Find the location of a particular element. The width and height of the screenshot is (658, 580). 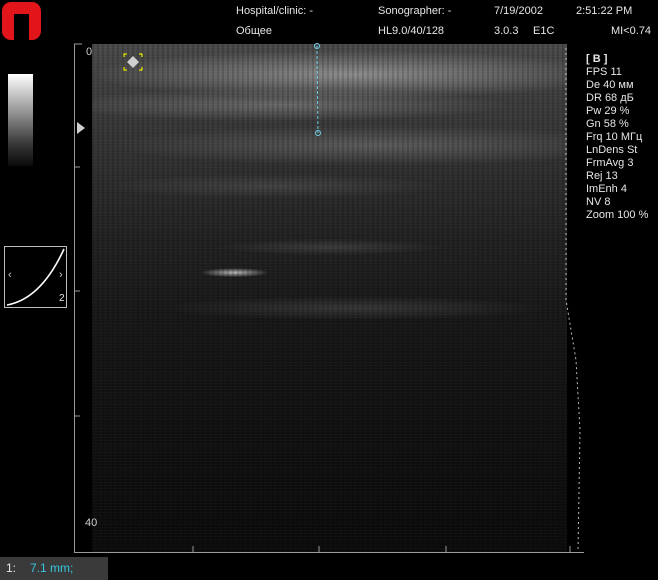

date-label: 7/19/2002 is located at coordinates (518, 11).